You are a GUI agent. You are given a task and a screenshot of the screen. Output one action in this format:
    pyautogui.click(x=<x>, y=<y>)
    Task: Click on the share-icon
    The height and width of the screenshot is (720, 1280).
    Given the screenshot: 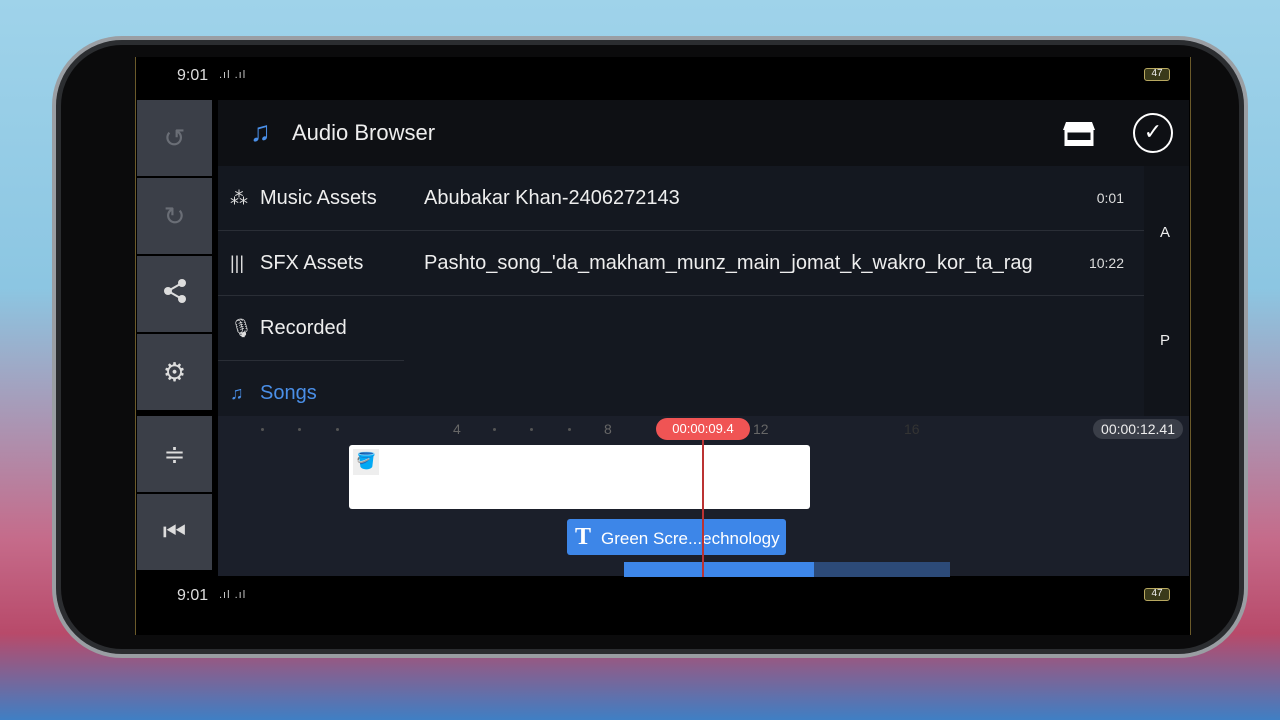 What is the action you would take?
    pyautogui.click(x=175, y=294)
    